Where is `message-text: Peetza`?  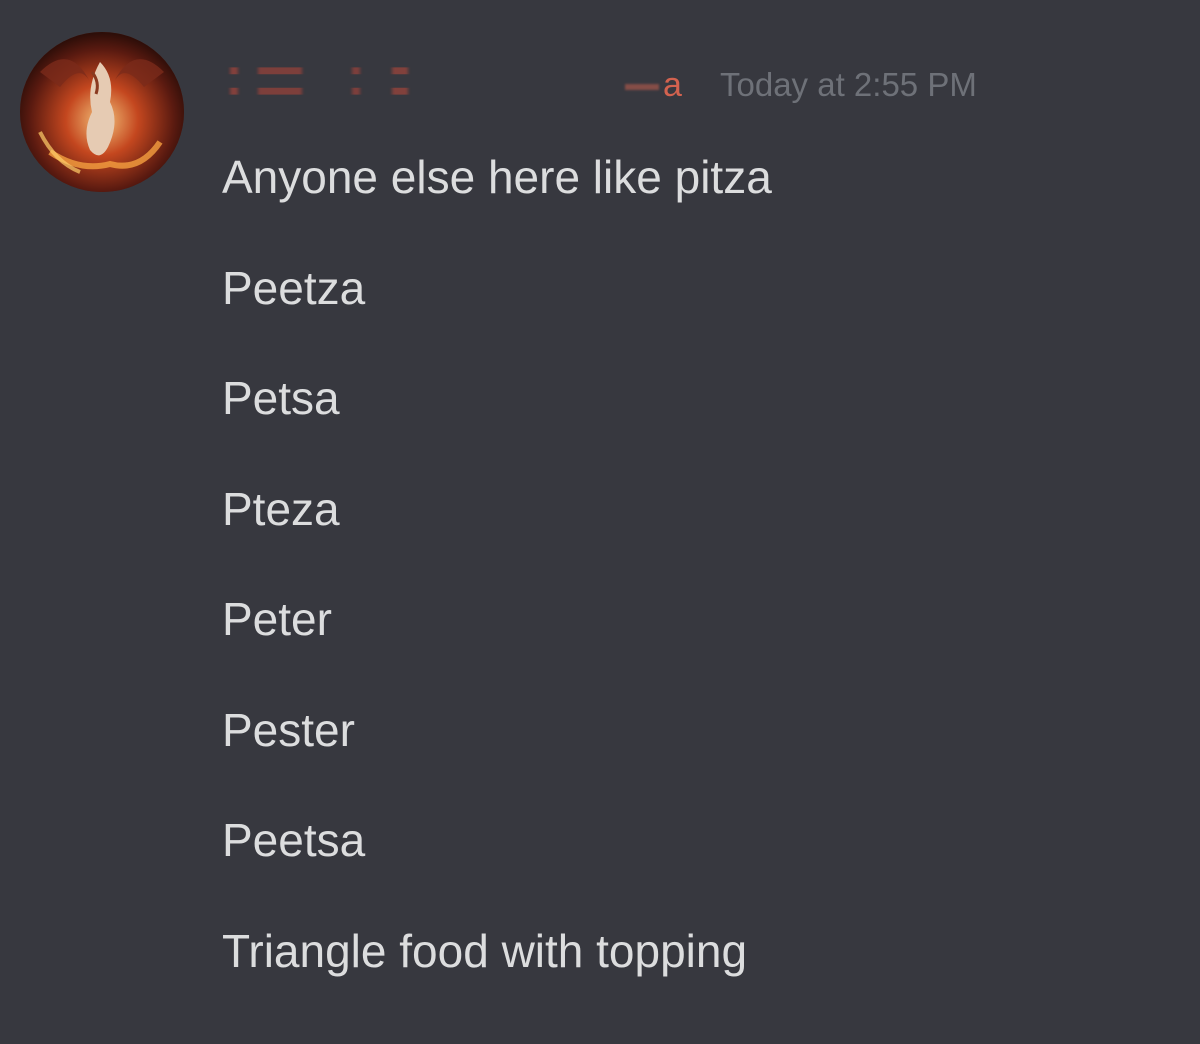
message-text: Peetza is located at coordinates (697, 312).